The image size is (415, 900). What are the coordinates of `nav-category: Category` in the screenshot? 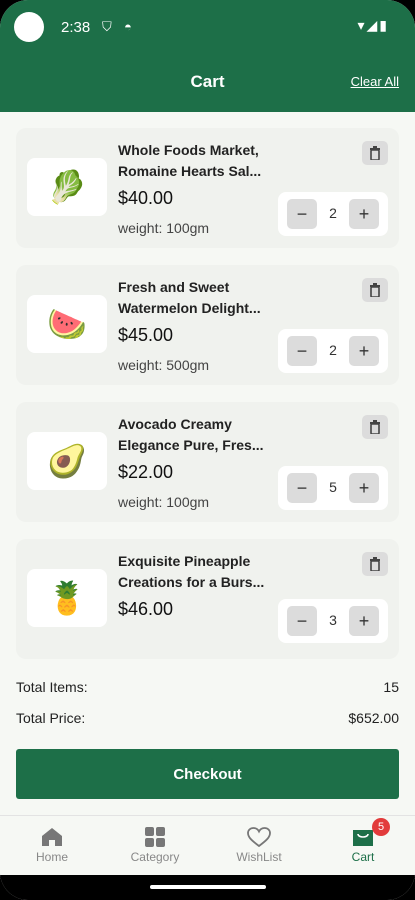 It's located at (155, 844).